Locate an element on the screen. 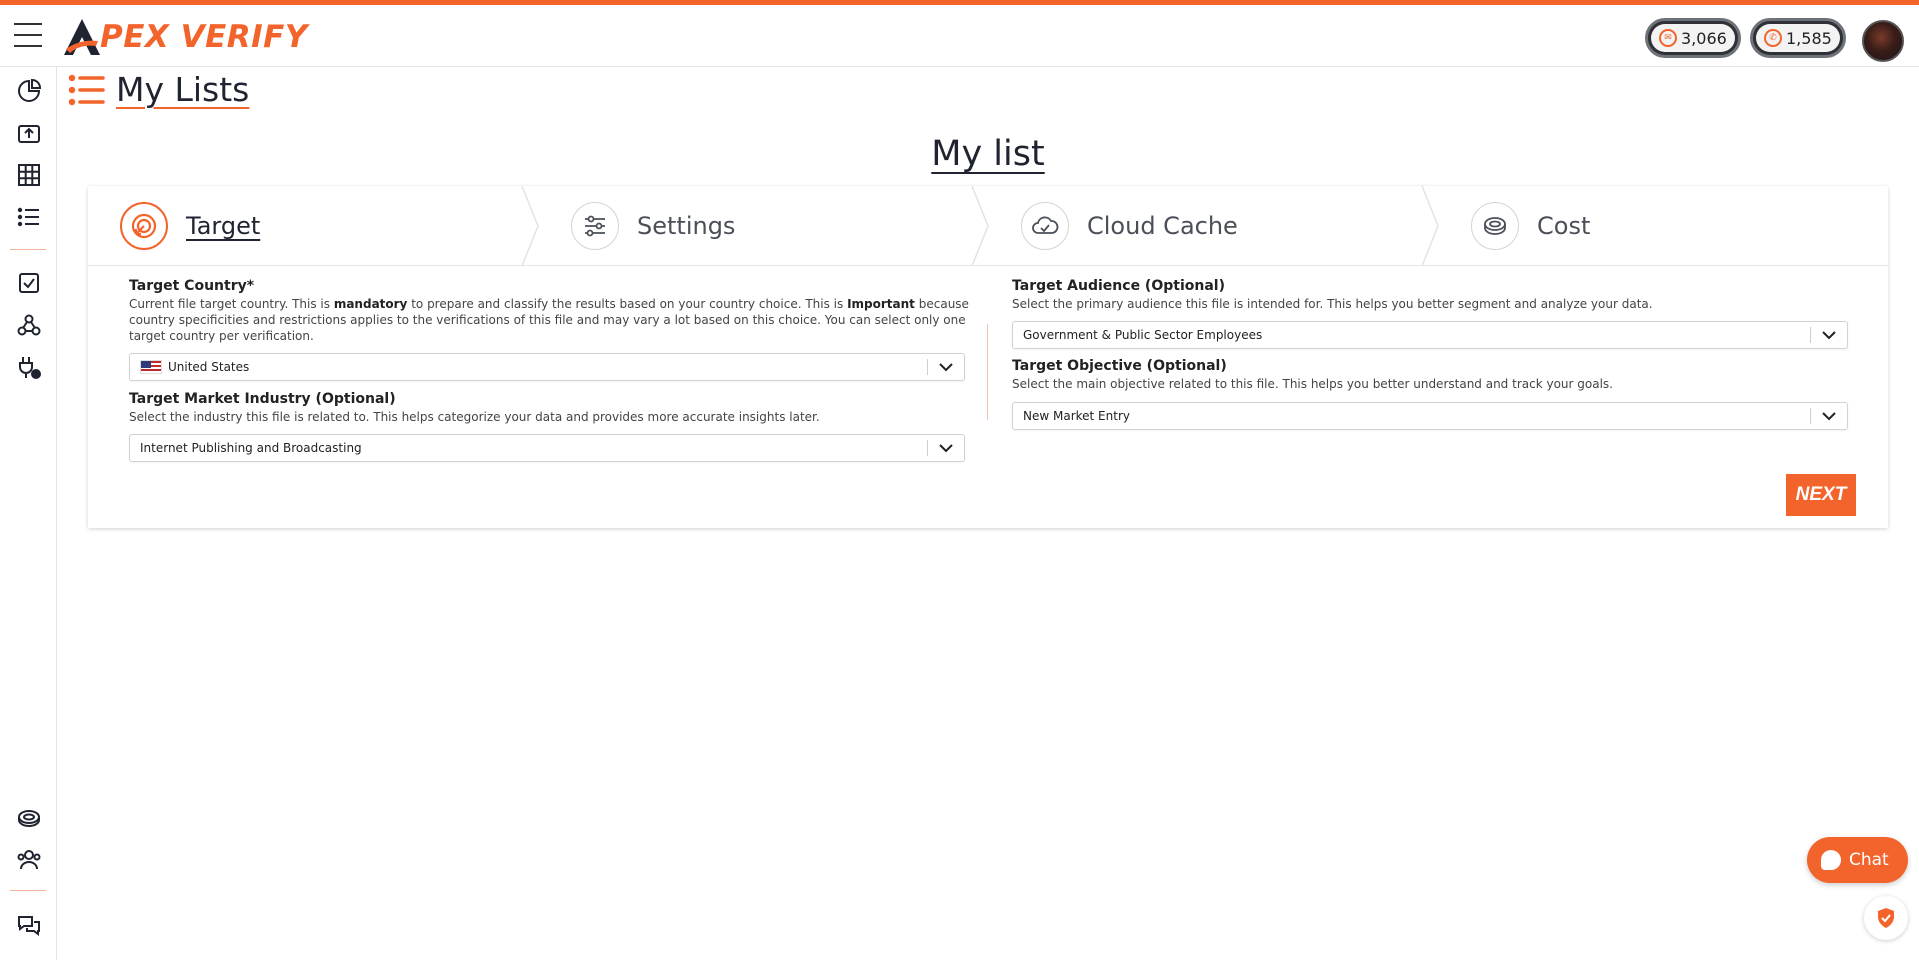 The image size is (1919, 960). target-objective-value: New Market Entry is located at coordinates (1076, 416).